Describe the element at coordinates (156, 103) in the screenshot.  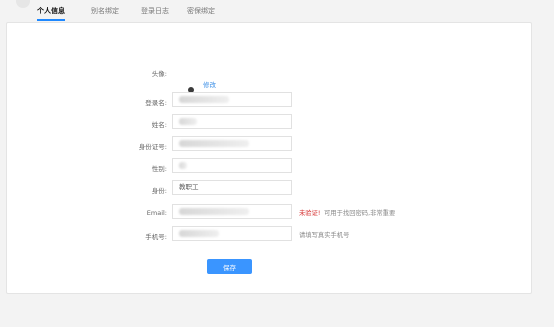
I see `username-label: 登录名:` at that location.